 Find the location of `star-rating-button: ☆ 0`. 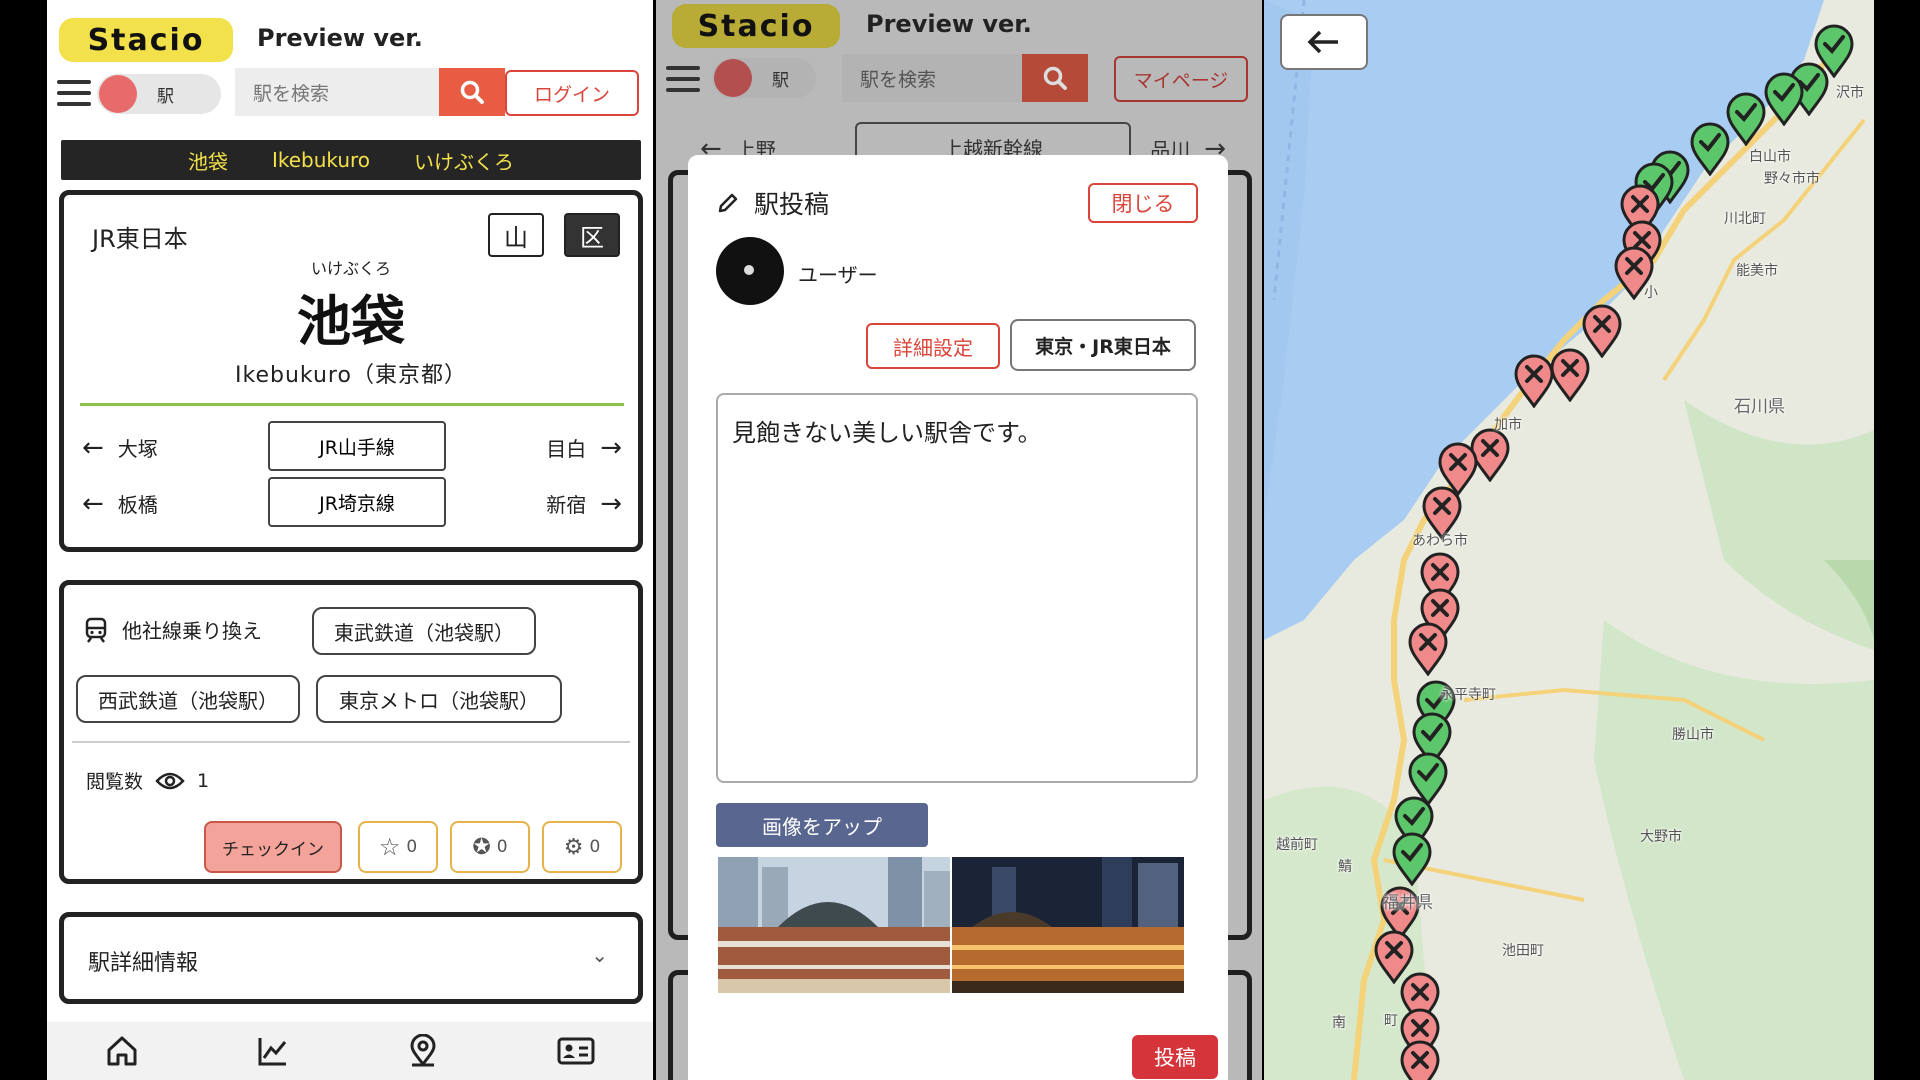

star-rating-button: ☆ 0 is located at coordinates (398, 847).